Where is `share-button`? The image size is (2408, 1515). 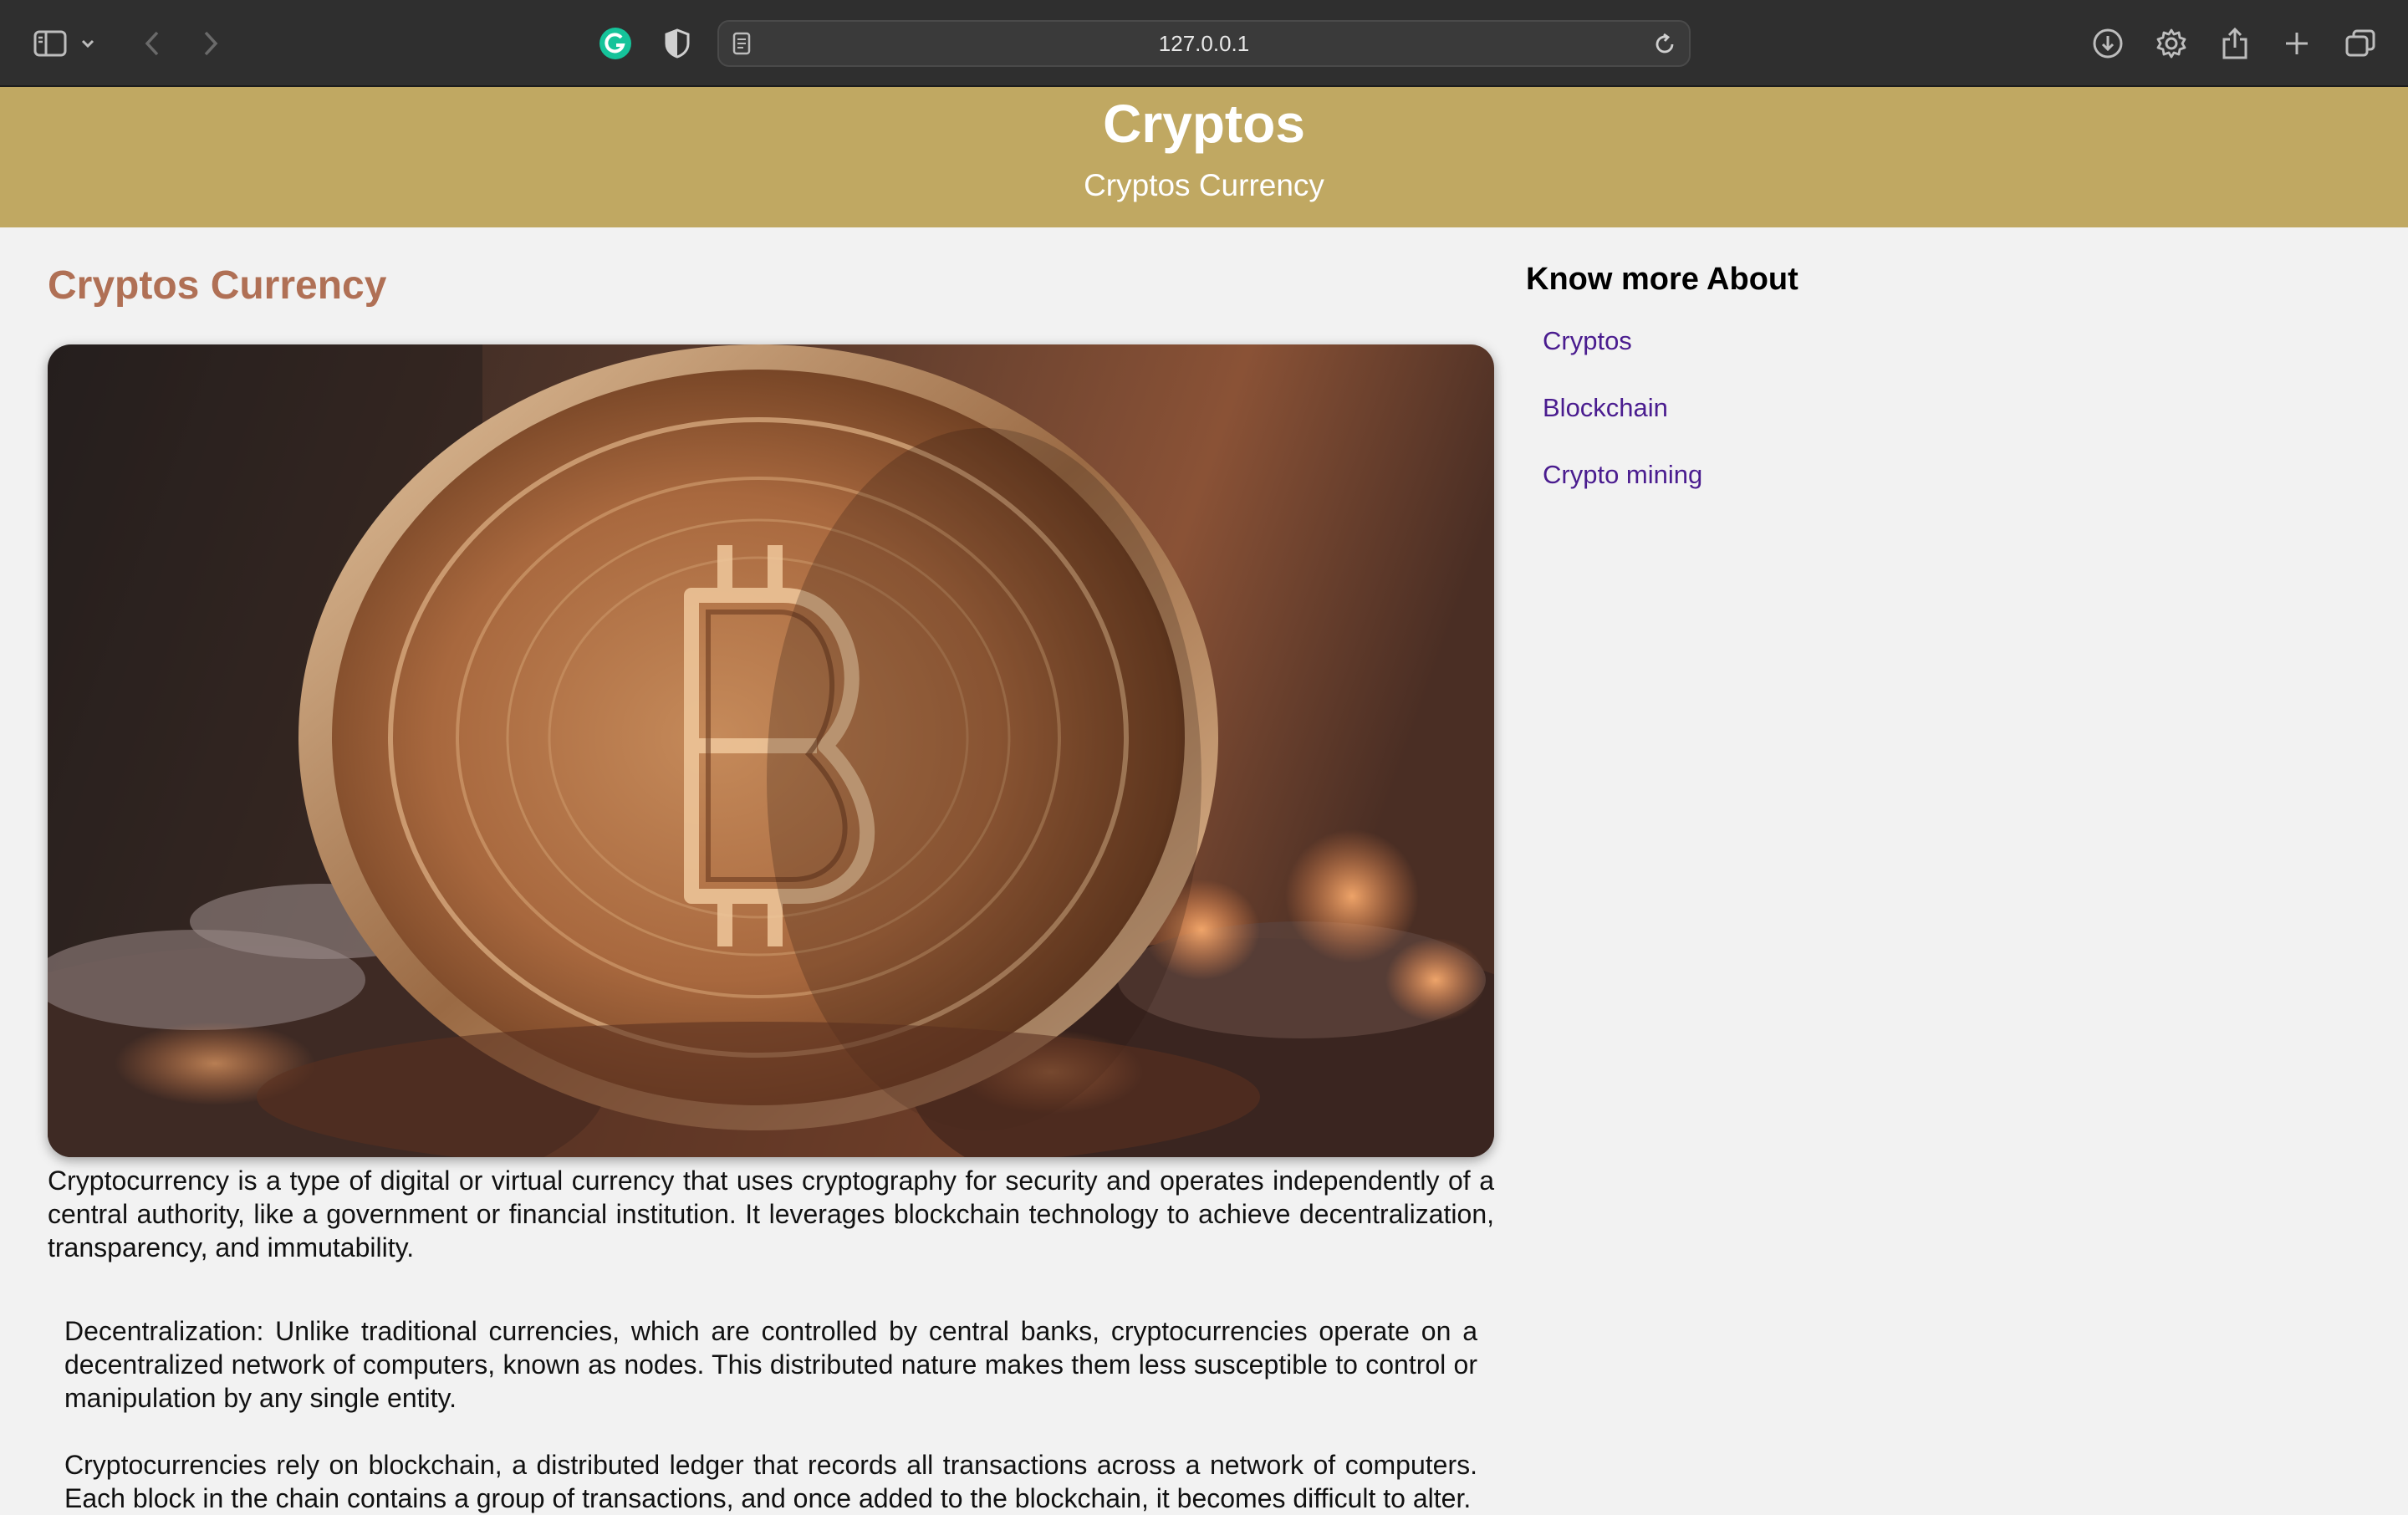 share-button is located at coordinates (2235, 43).